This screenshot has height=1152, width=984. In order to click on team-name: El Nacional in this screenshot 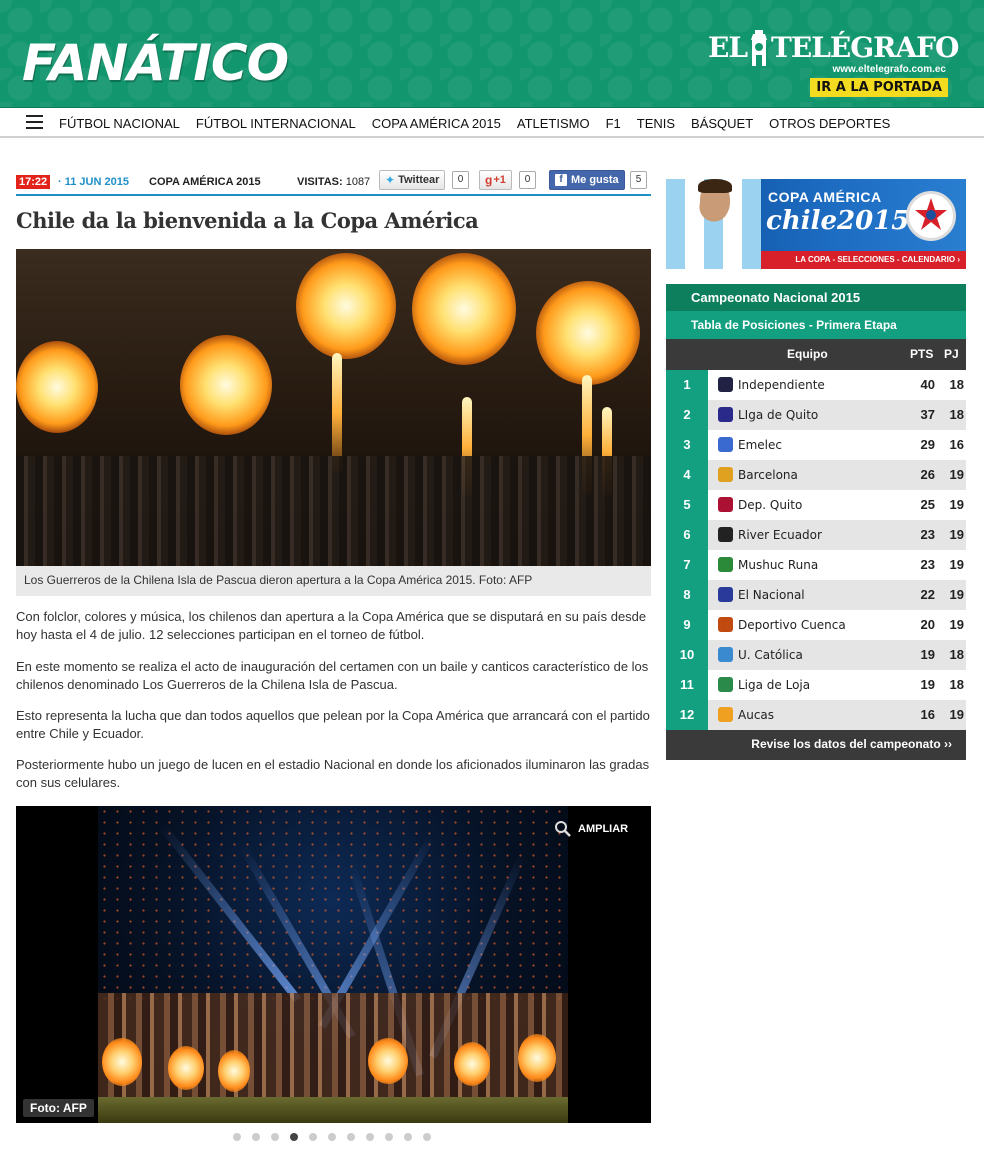, I will do `click(771, 595)`.